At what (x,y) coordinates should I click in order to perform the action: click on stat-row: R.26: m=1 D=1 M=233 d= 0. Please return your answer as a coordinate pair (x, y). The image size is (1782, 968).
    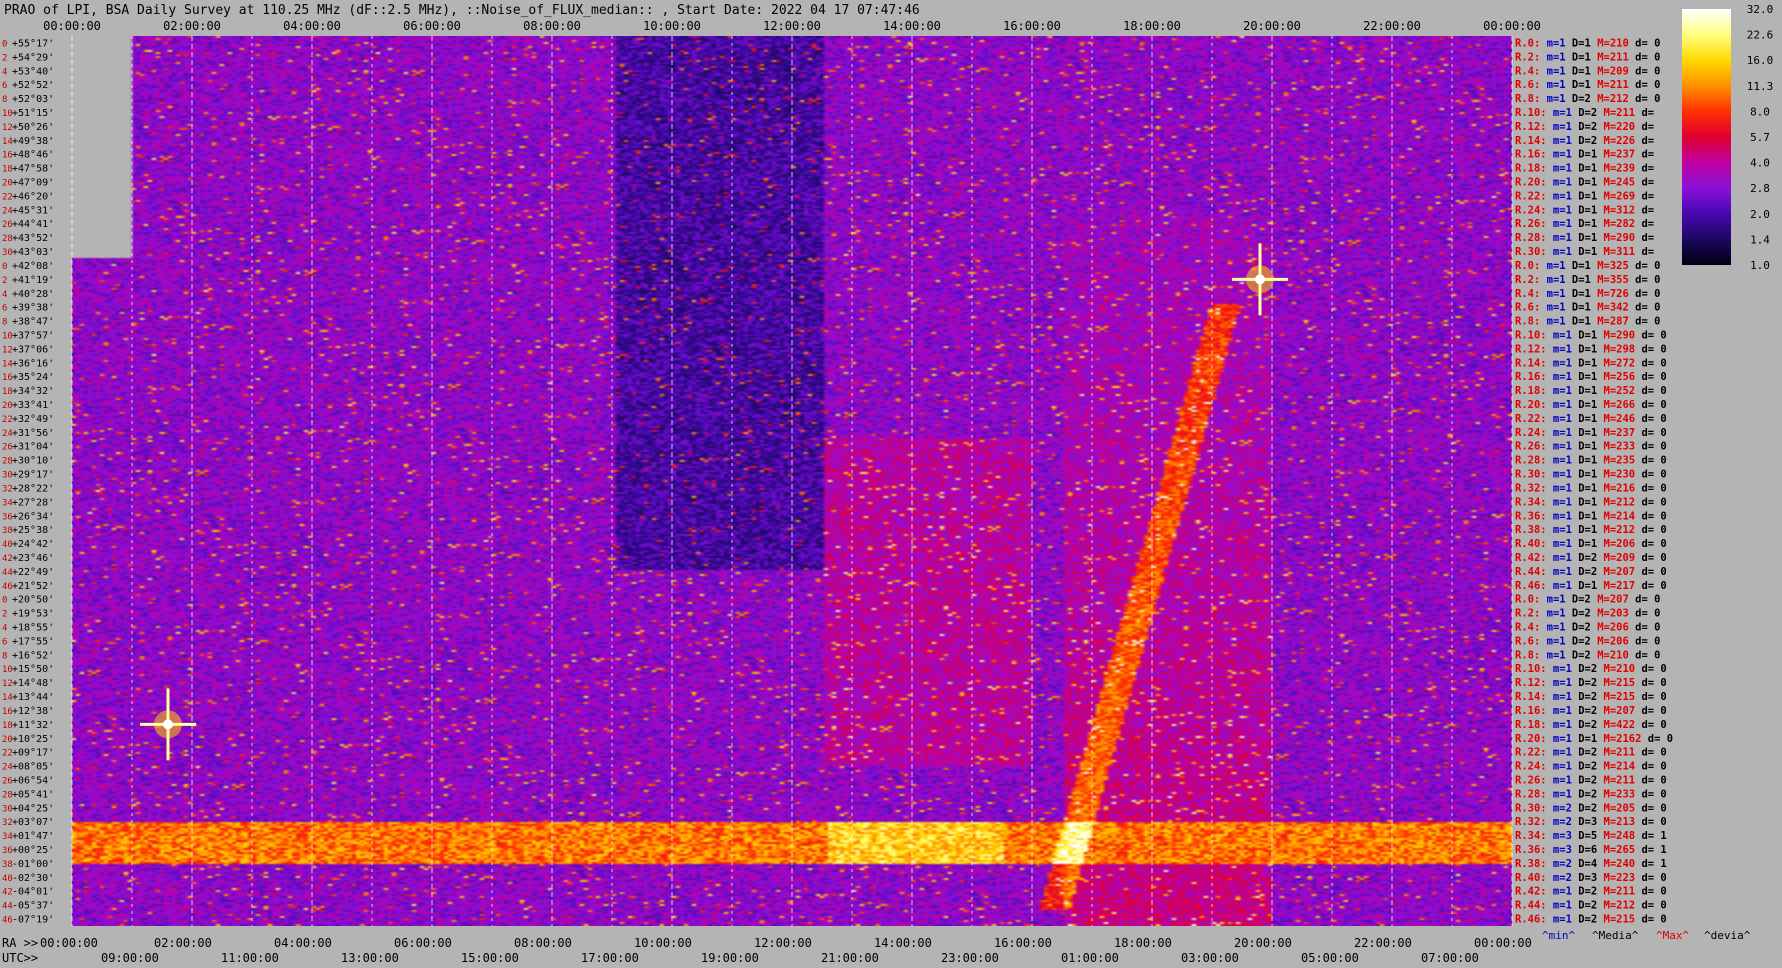
    Looking at the image, I should click on (1591, 447).